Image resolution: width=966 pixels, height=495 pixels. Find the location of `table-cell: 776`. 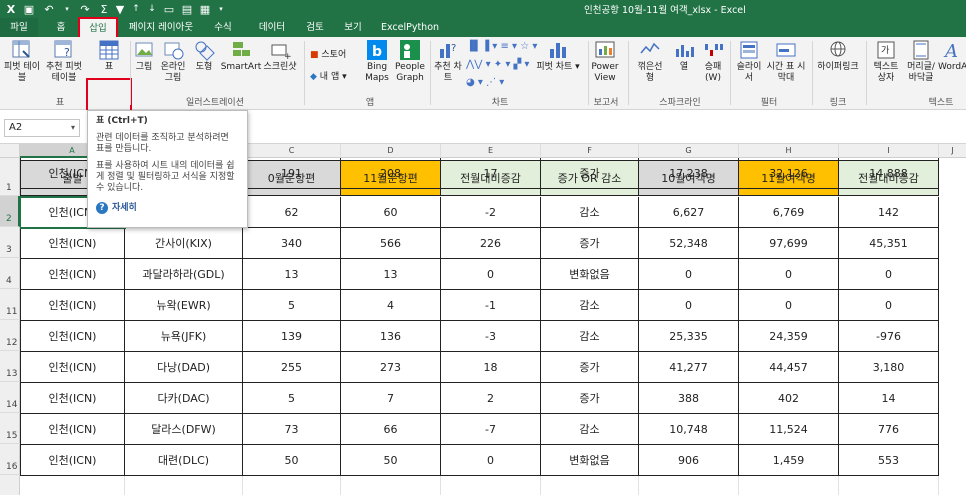

table-cell: 776 is located at coordinates (889, 429).